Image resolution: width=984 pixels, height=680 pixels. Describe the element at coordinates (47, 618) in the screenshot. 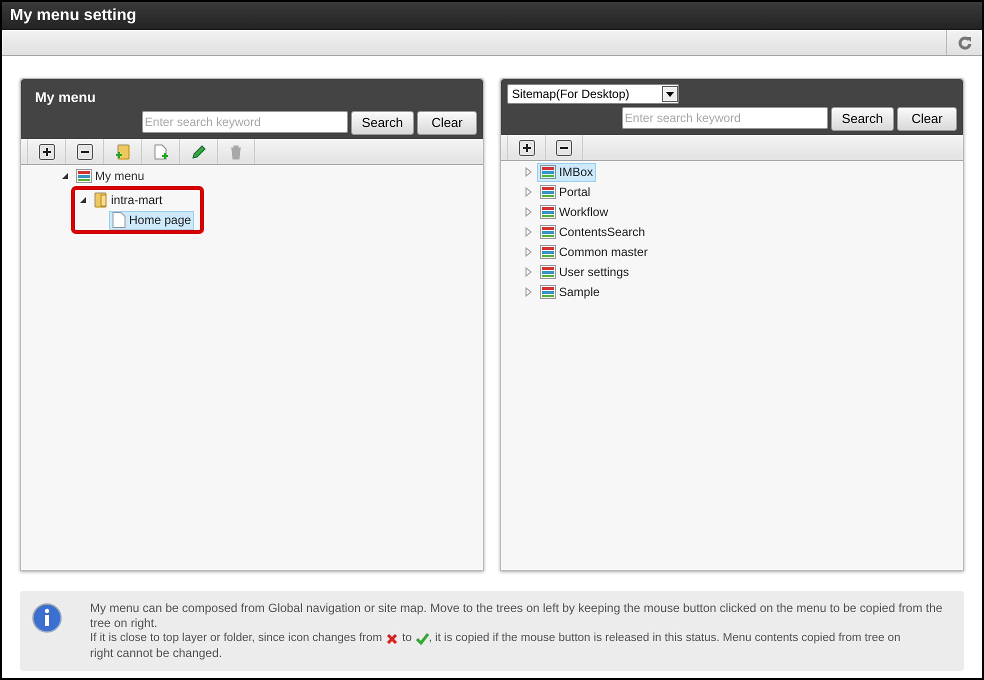

I see `info-icon` at that location.